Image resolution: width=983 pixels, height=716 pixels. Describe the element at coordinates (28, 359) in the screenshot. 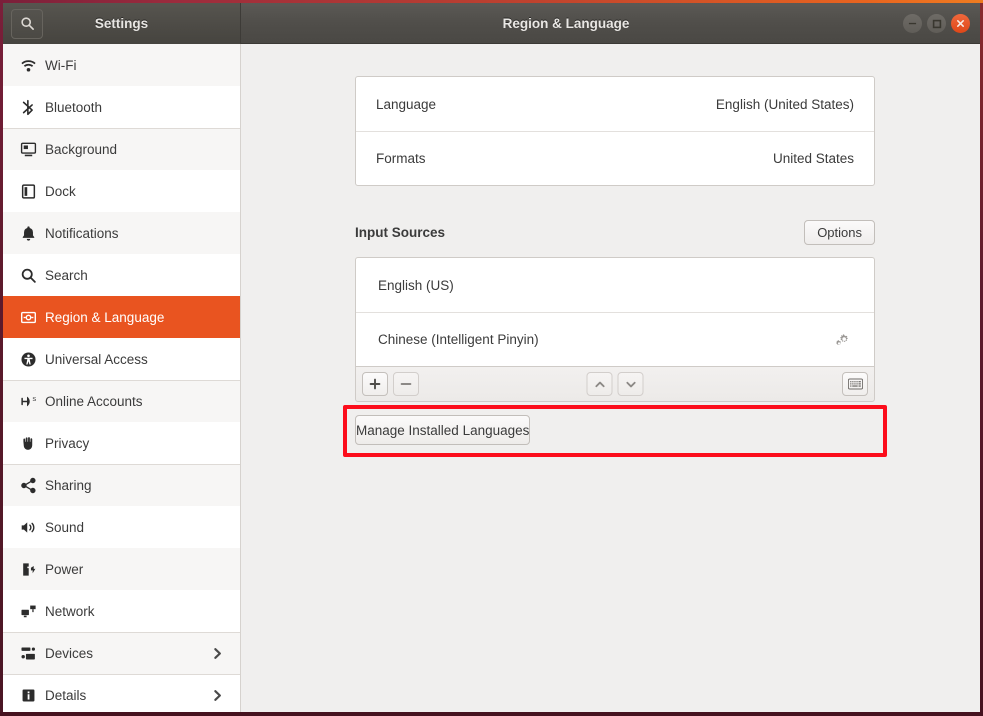

I see `accessibility-icon` at that location.